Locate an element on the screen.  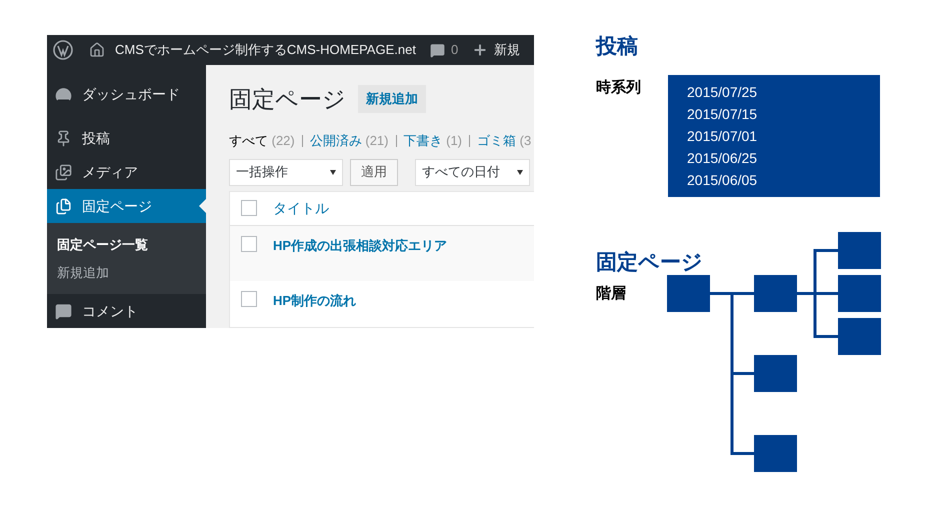
status-filter-link: ゴミ箱 (3 is located at coordinates (504, 140).